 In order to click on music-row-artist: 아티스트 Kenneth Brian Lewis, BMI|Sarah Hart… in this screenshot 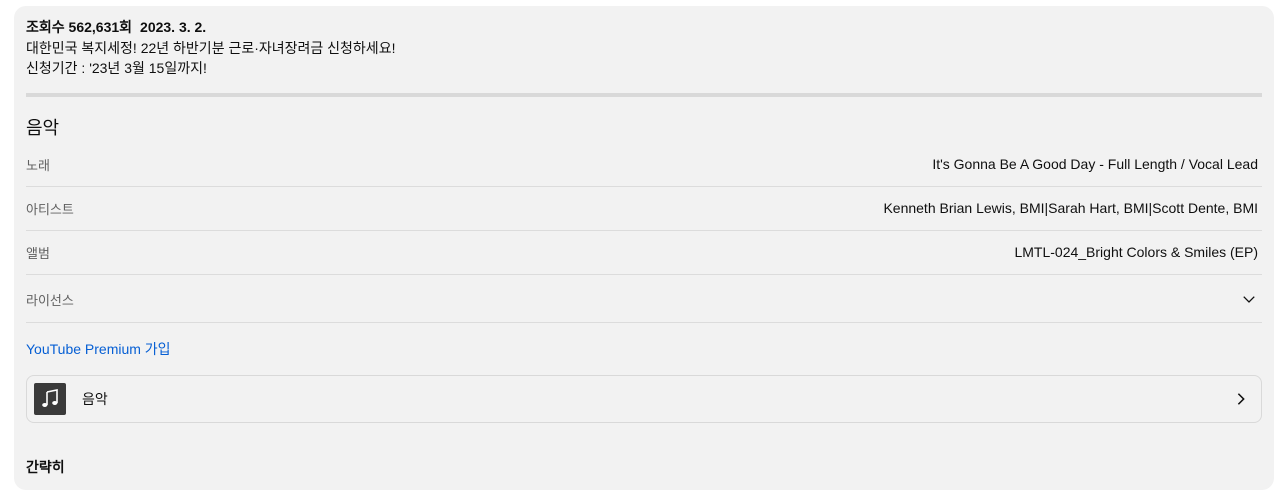, I will do `click(642, 208)`.